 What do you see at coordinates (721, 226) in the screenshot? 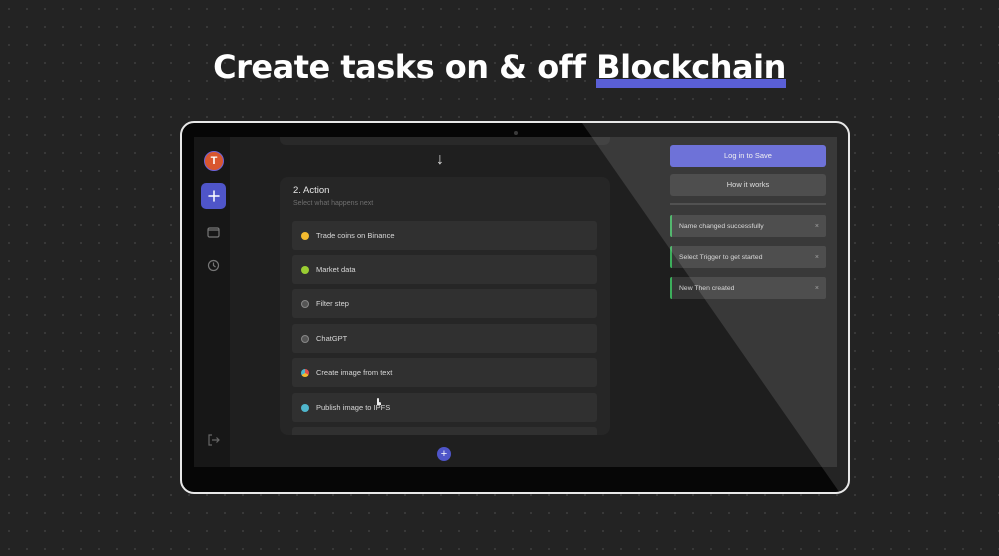
I see `toast-text: Name changed successfully` at bounding box center [721, 226].